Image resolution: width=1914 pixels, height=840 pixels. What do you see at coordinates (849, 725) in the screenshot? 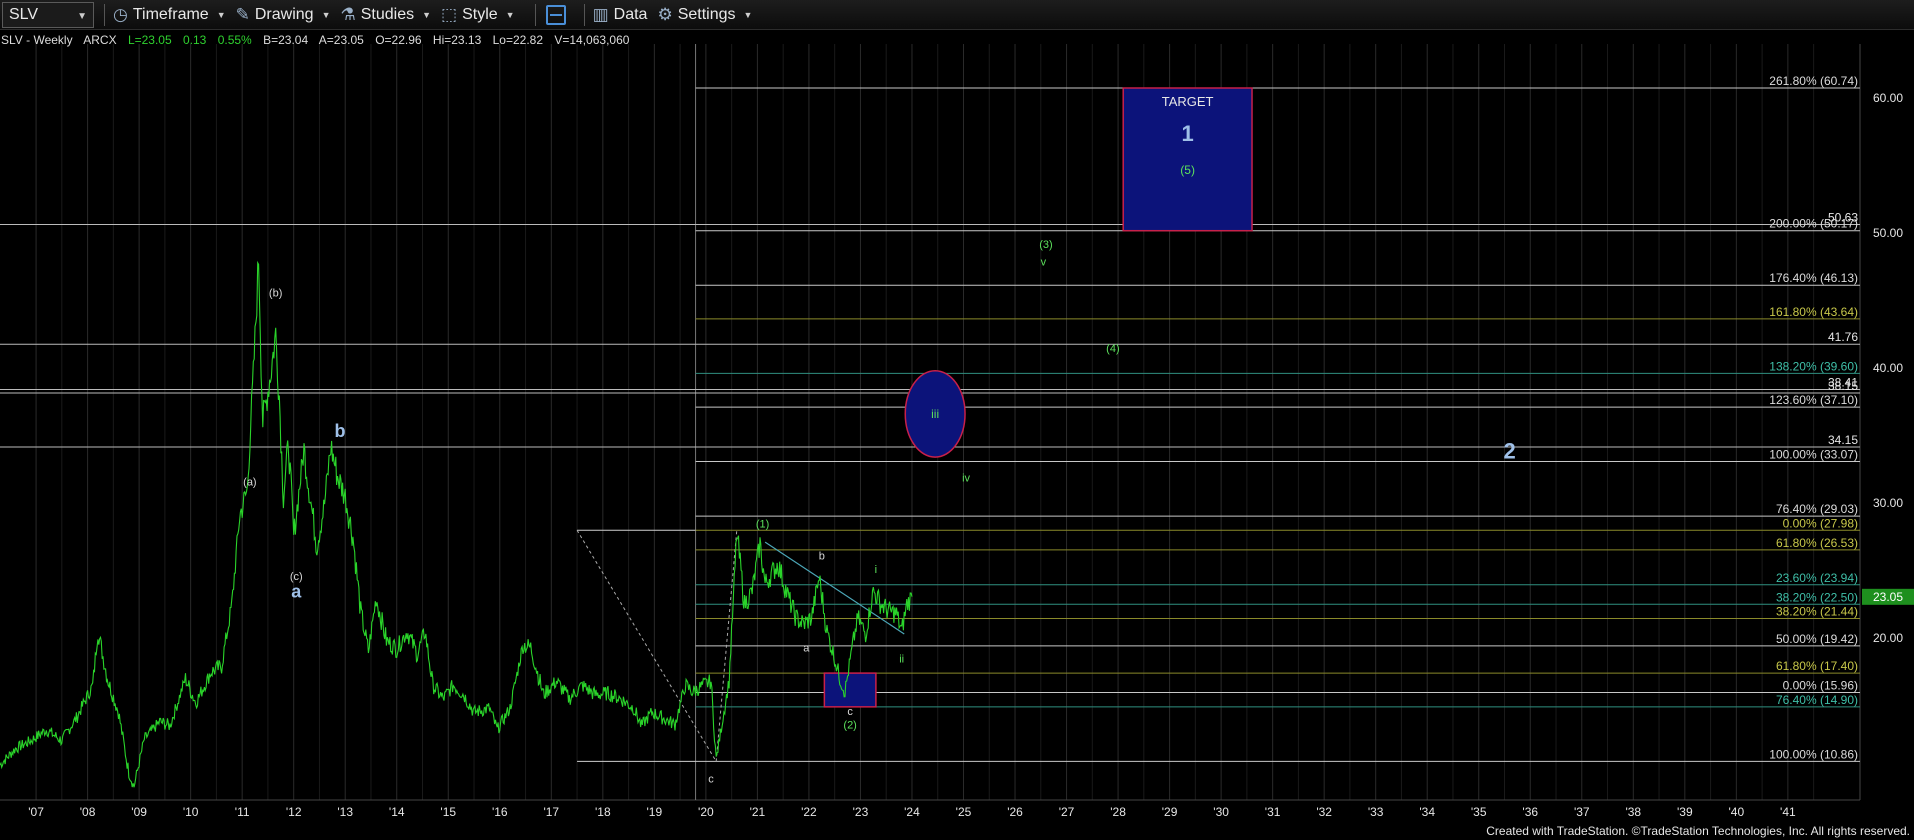
I see `wave-label: (2)` at bounding box center [849, 725].